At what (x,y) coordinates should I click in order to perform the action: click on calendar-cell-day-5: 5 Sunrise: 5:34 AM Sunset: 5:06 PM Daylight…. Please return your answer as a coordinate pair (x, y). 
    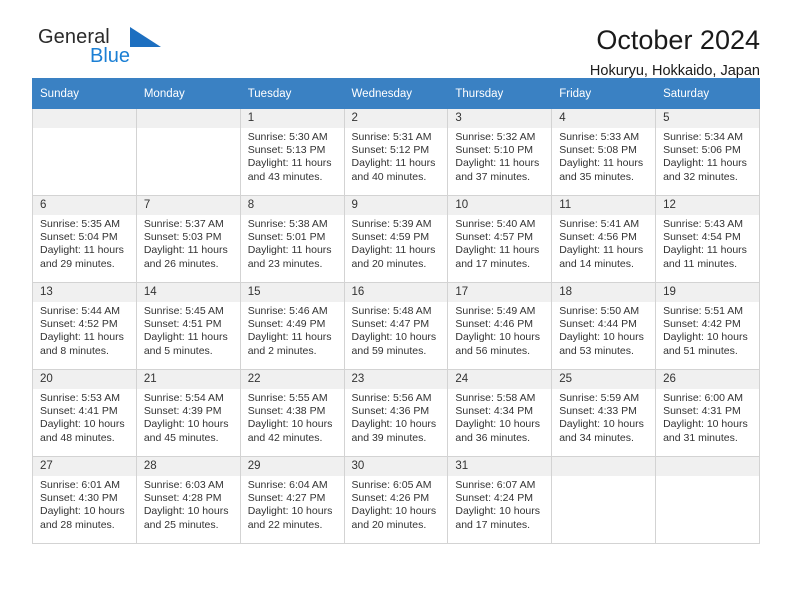
    Looking at the image, I should click on (707, 152).